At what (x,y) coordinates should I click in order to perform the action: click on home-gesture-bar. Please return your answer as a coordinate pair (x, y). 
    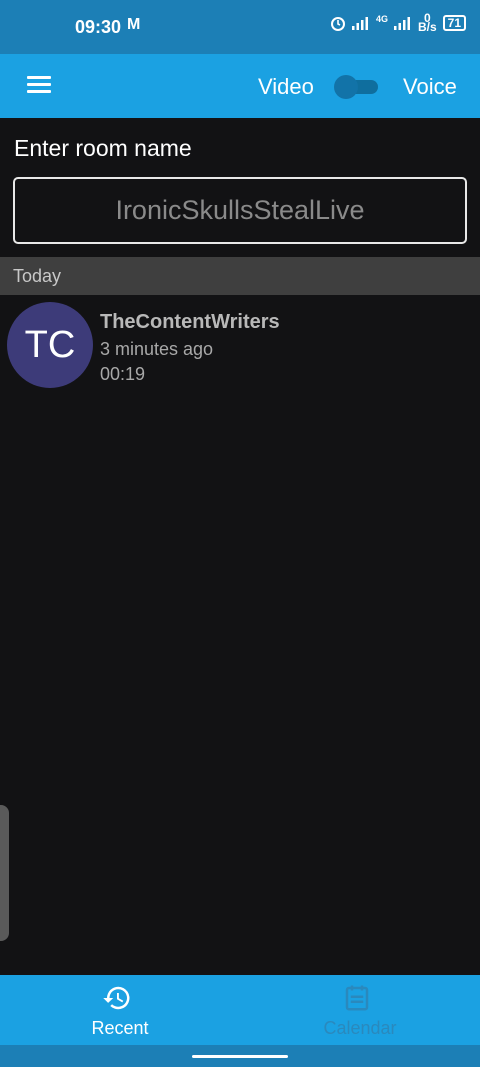
    Looking at the image, I should click on (240, 1056).